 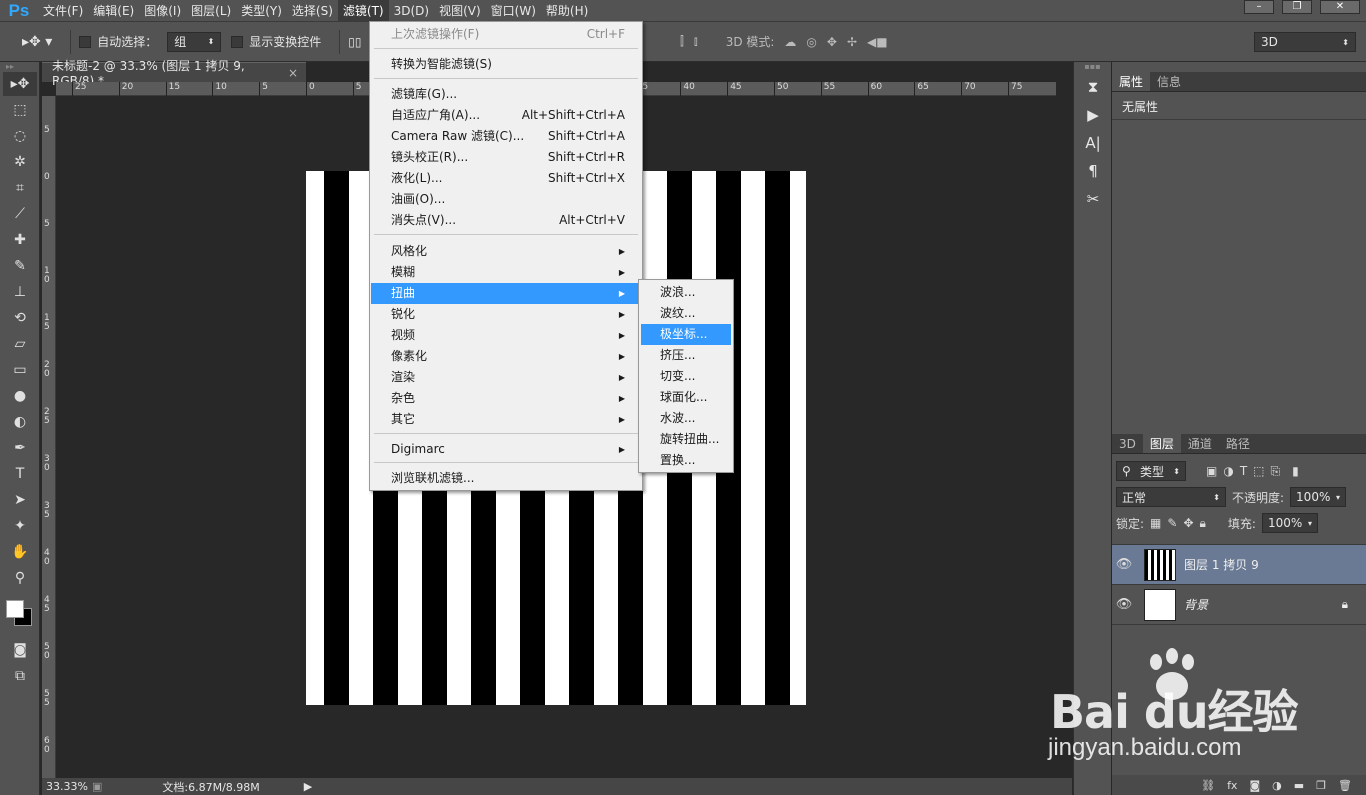 What do you see at coordinates (832, 42) in the screenshot?
I see `pan-3d-icon: ✥` at bounding box center [832, 42].